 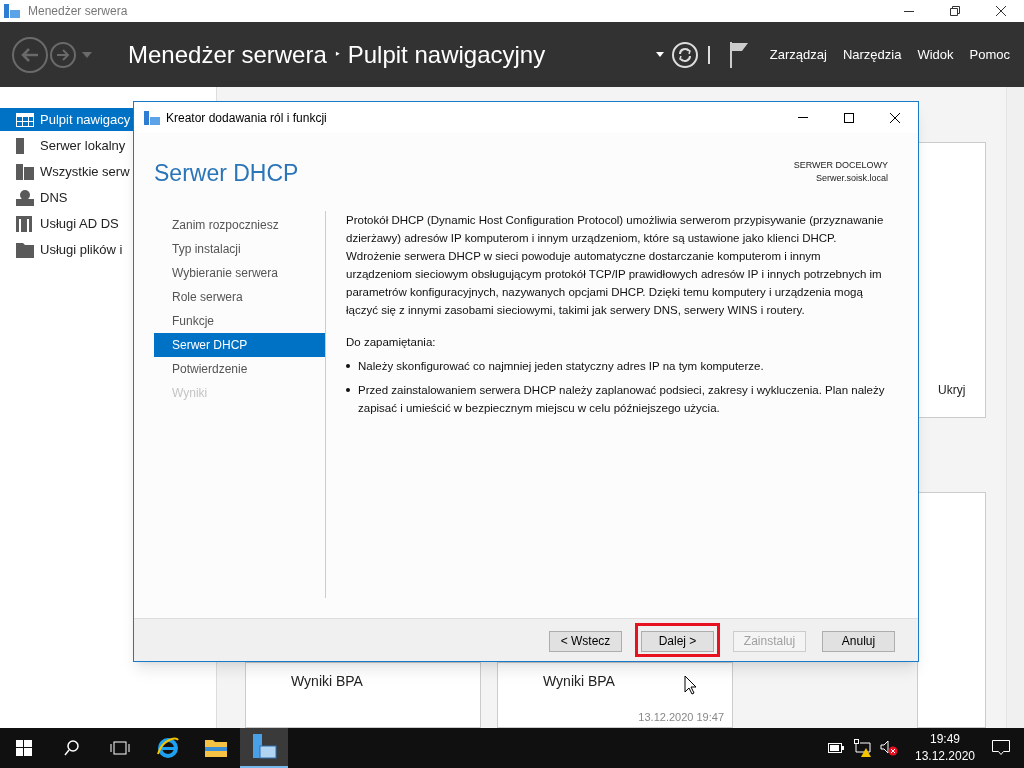 What do you see at coordinates (227, 54) in the screenshot?
I see `breadcrumb-item: Menedżer serwera` at bounding box center [227, 54].